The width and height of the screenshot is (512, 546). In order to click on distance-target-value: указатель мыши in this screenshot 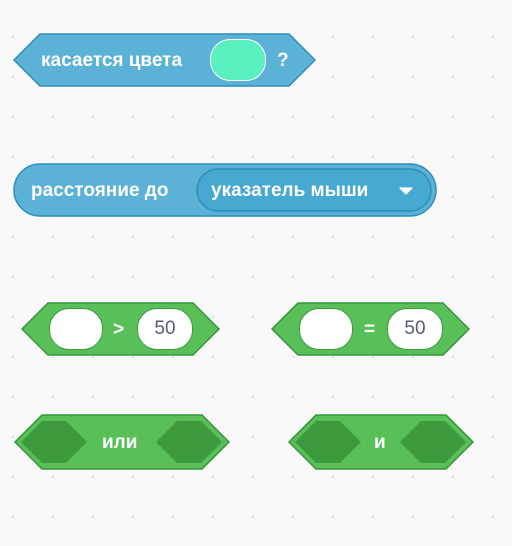, I will do `click(290, 190)`.